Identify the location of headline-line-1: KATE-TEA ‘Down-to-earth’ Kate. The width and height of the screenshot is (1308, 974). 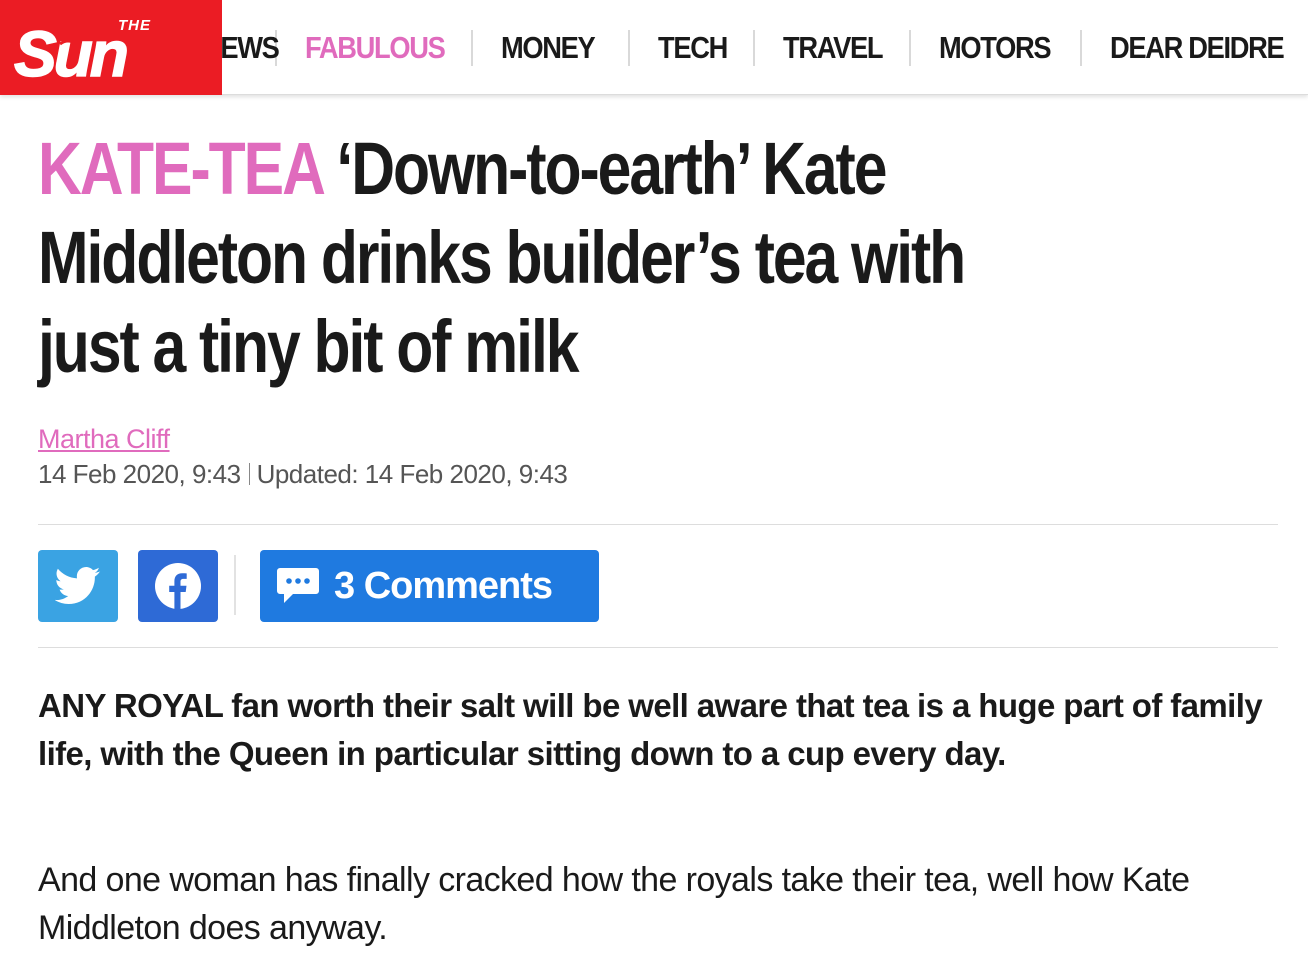
(546, 168).